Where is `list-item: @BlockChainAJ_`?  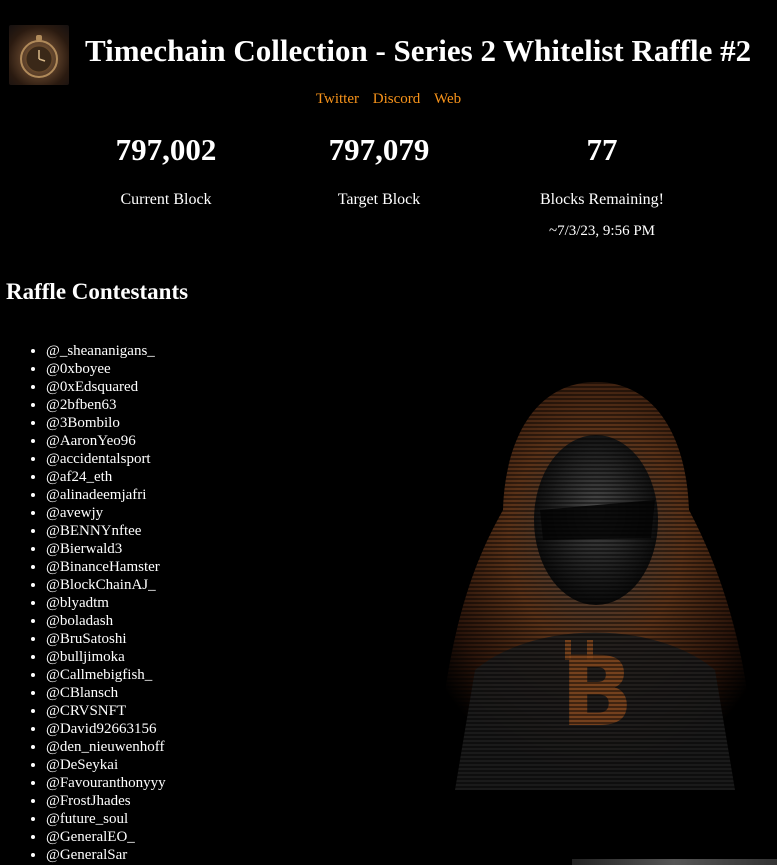
list-item: @BlockChainAJ_ is located at coordinates (106, 585).